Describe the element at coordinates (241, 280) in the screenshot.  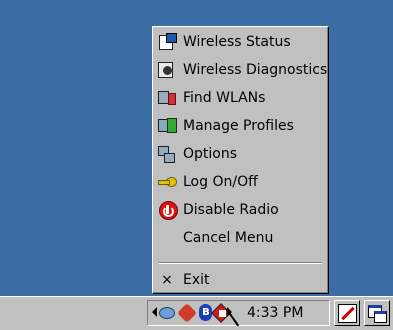
I see `menu-item-exit: × Exit` at that location.